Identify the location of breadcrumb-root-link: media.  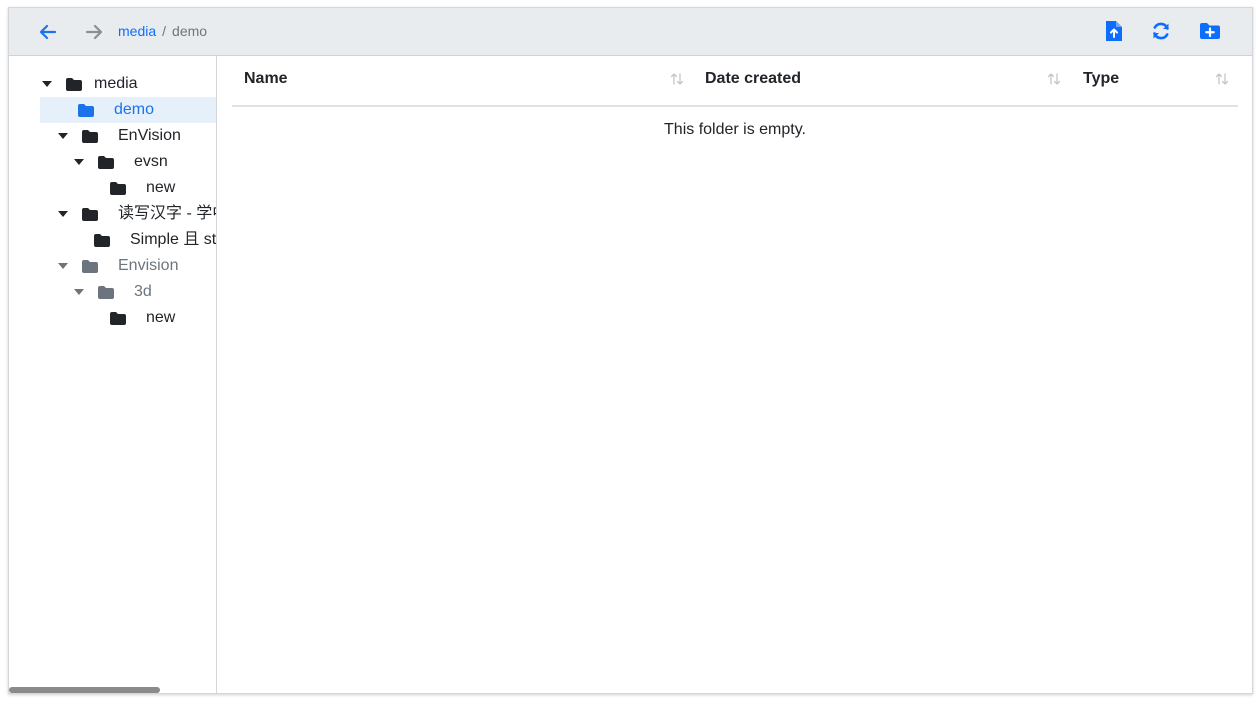
(137, 31).